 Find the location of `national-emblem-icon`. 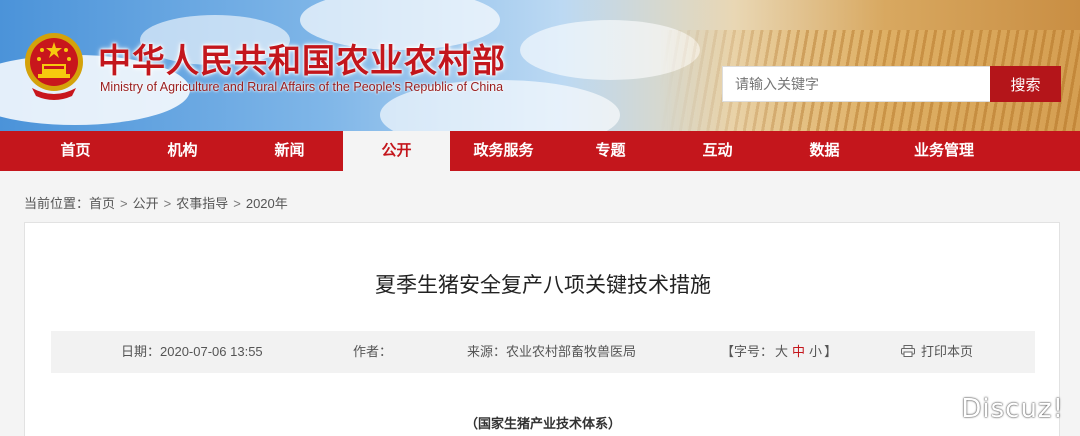

national-emblem-icon is located at coordinates (54, 66).